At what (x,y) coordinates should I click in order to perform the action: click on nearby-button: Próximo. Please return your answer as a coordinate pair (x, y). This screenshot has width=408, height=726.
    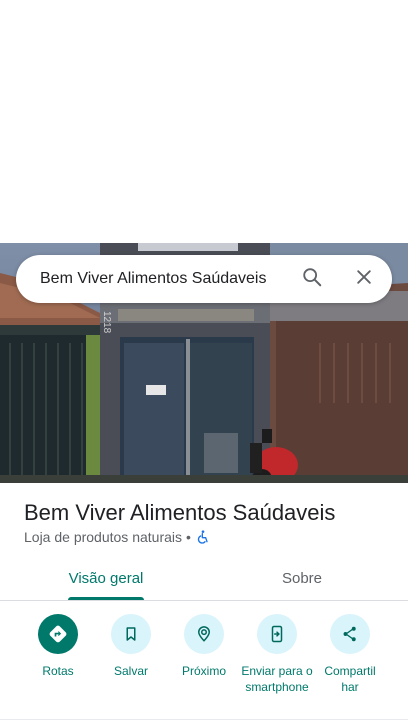
    Looking at the image, I should click on (204, 646).